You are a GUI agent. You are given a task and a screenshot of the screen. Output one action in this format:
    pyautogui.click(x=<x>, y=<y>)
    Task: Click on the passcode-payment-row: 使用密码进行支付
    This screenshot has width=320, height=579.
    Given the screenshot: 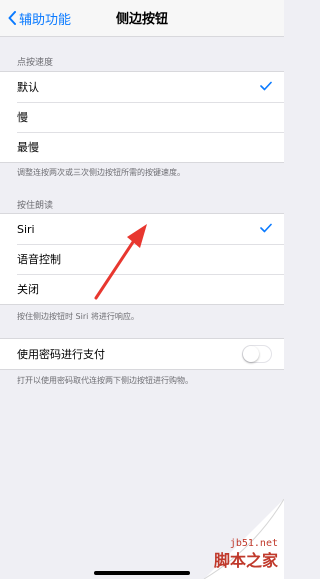 What is the action you would take?
    pyautogui.click(x=142, y=354)
    